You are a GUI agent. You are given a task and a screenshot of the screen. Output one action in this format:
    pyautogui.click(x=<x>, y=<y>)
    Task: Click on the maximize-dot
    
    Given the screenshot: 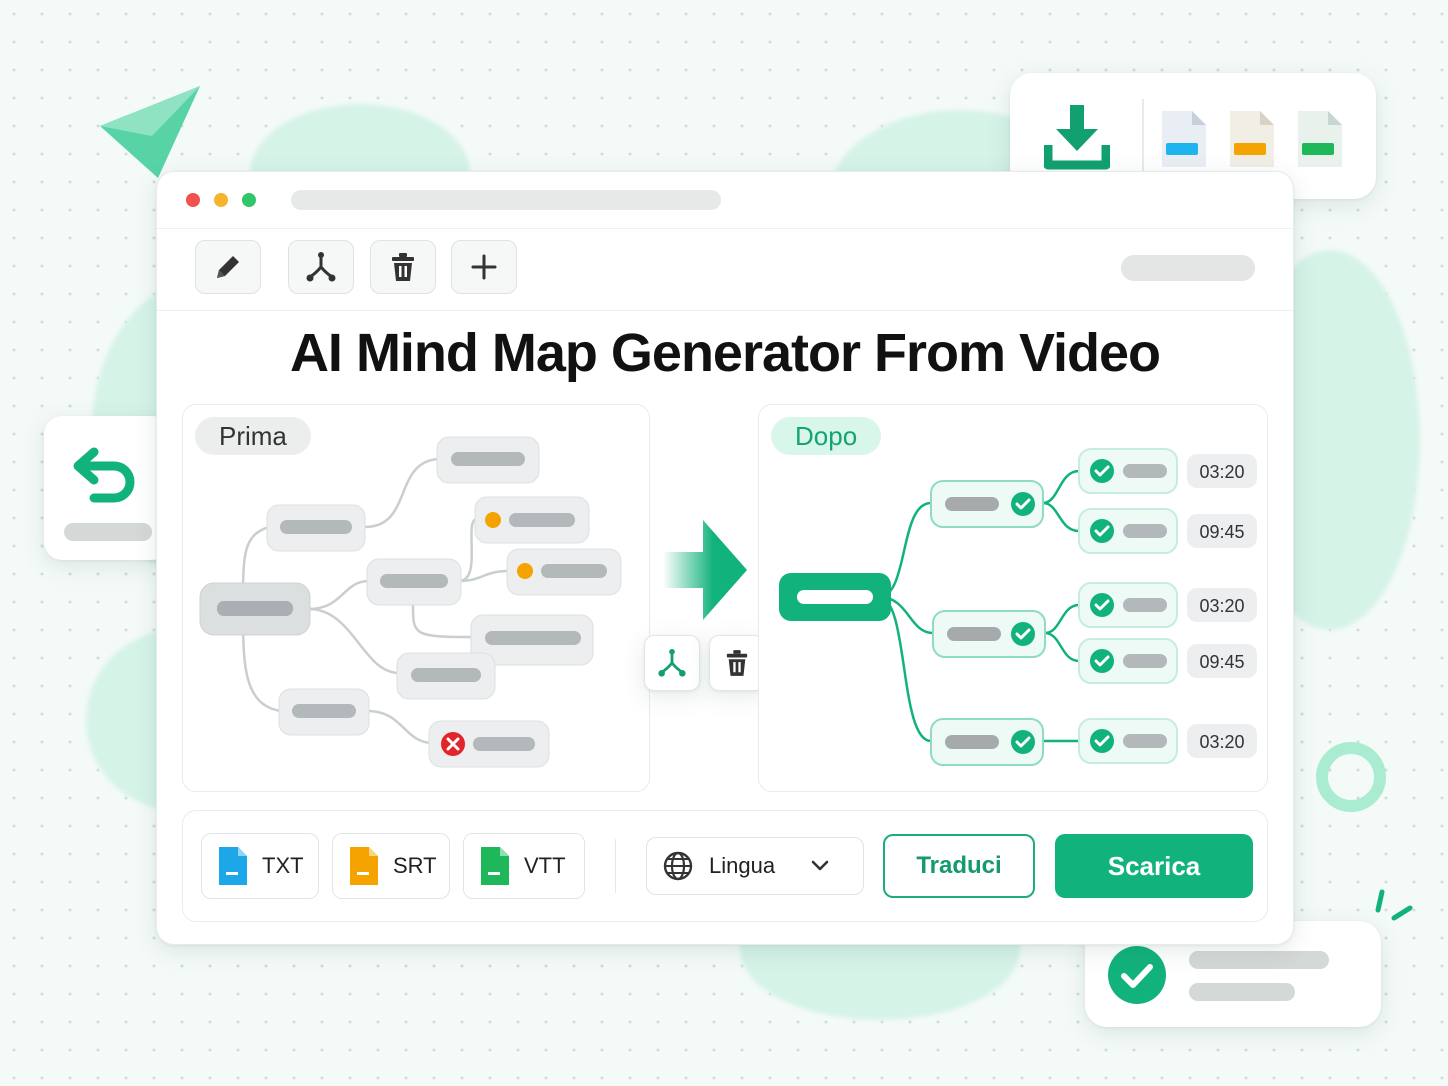 What is the action you would take?
    pyautogui.click(x=249, y=200)
    